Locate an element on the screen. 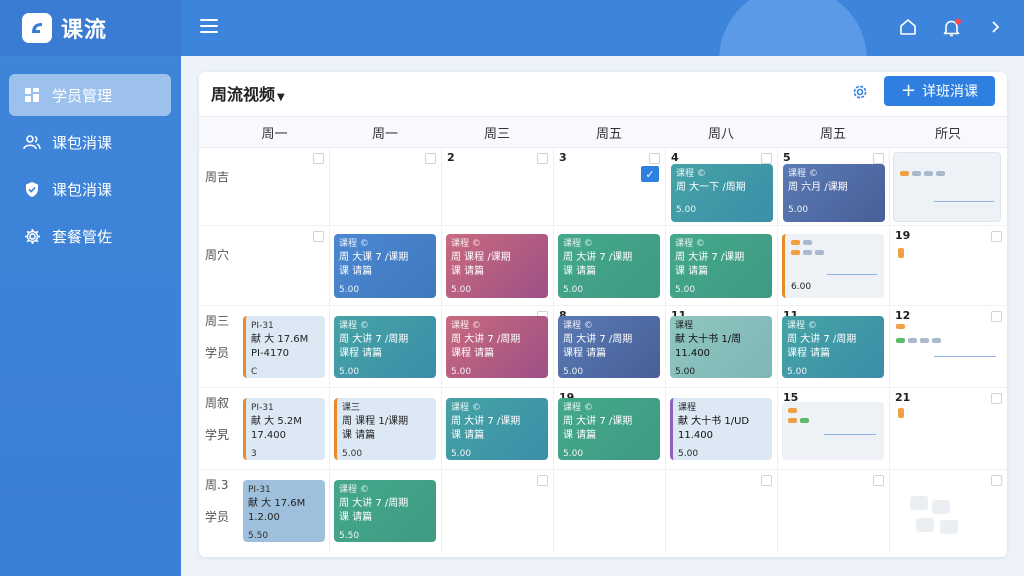  topbar is located at coordinates (602, 28).